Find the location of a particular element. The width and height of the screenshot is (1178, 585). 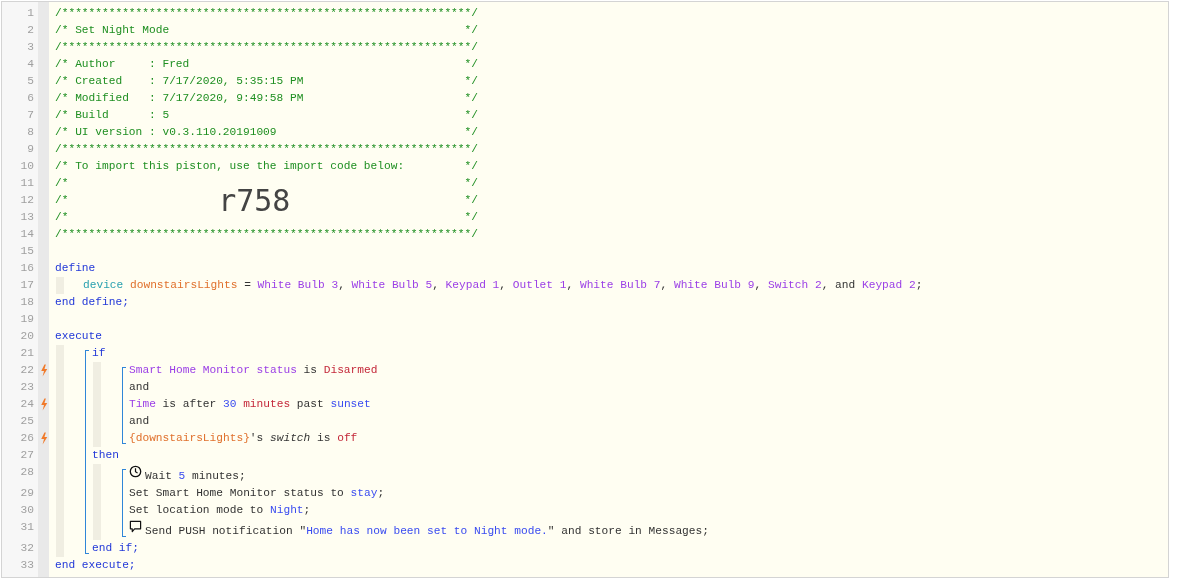

line-number: 2 is located at coordinates (30, 30).